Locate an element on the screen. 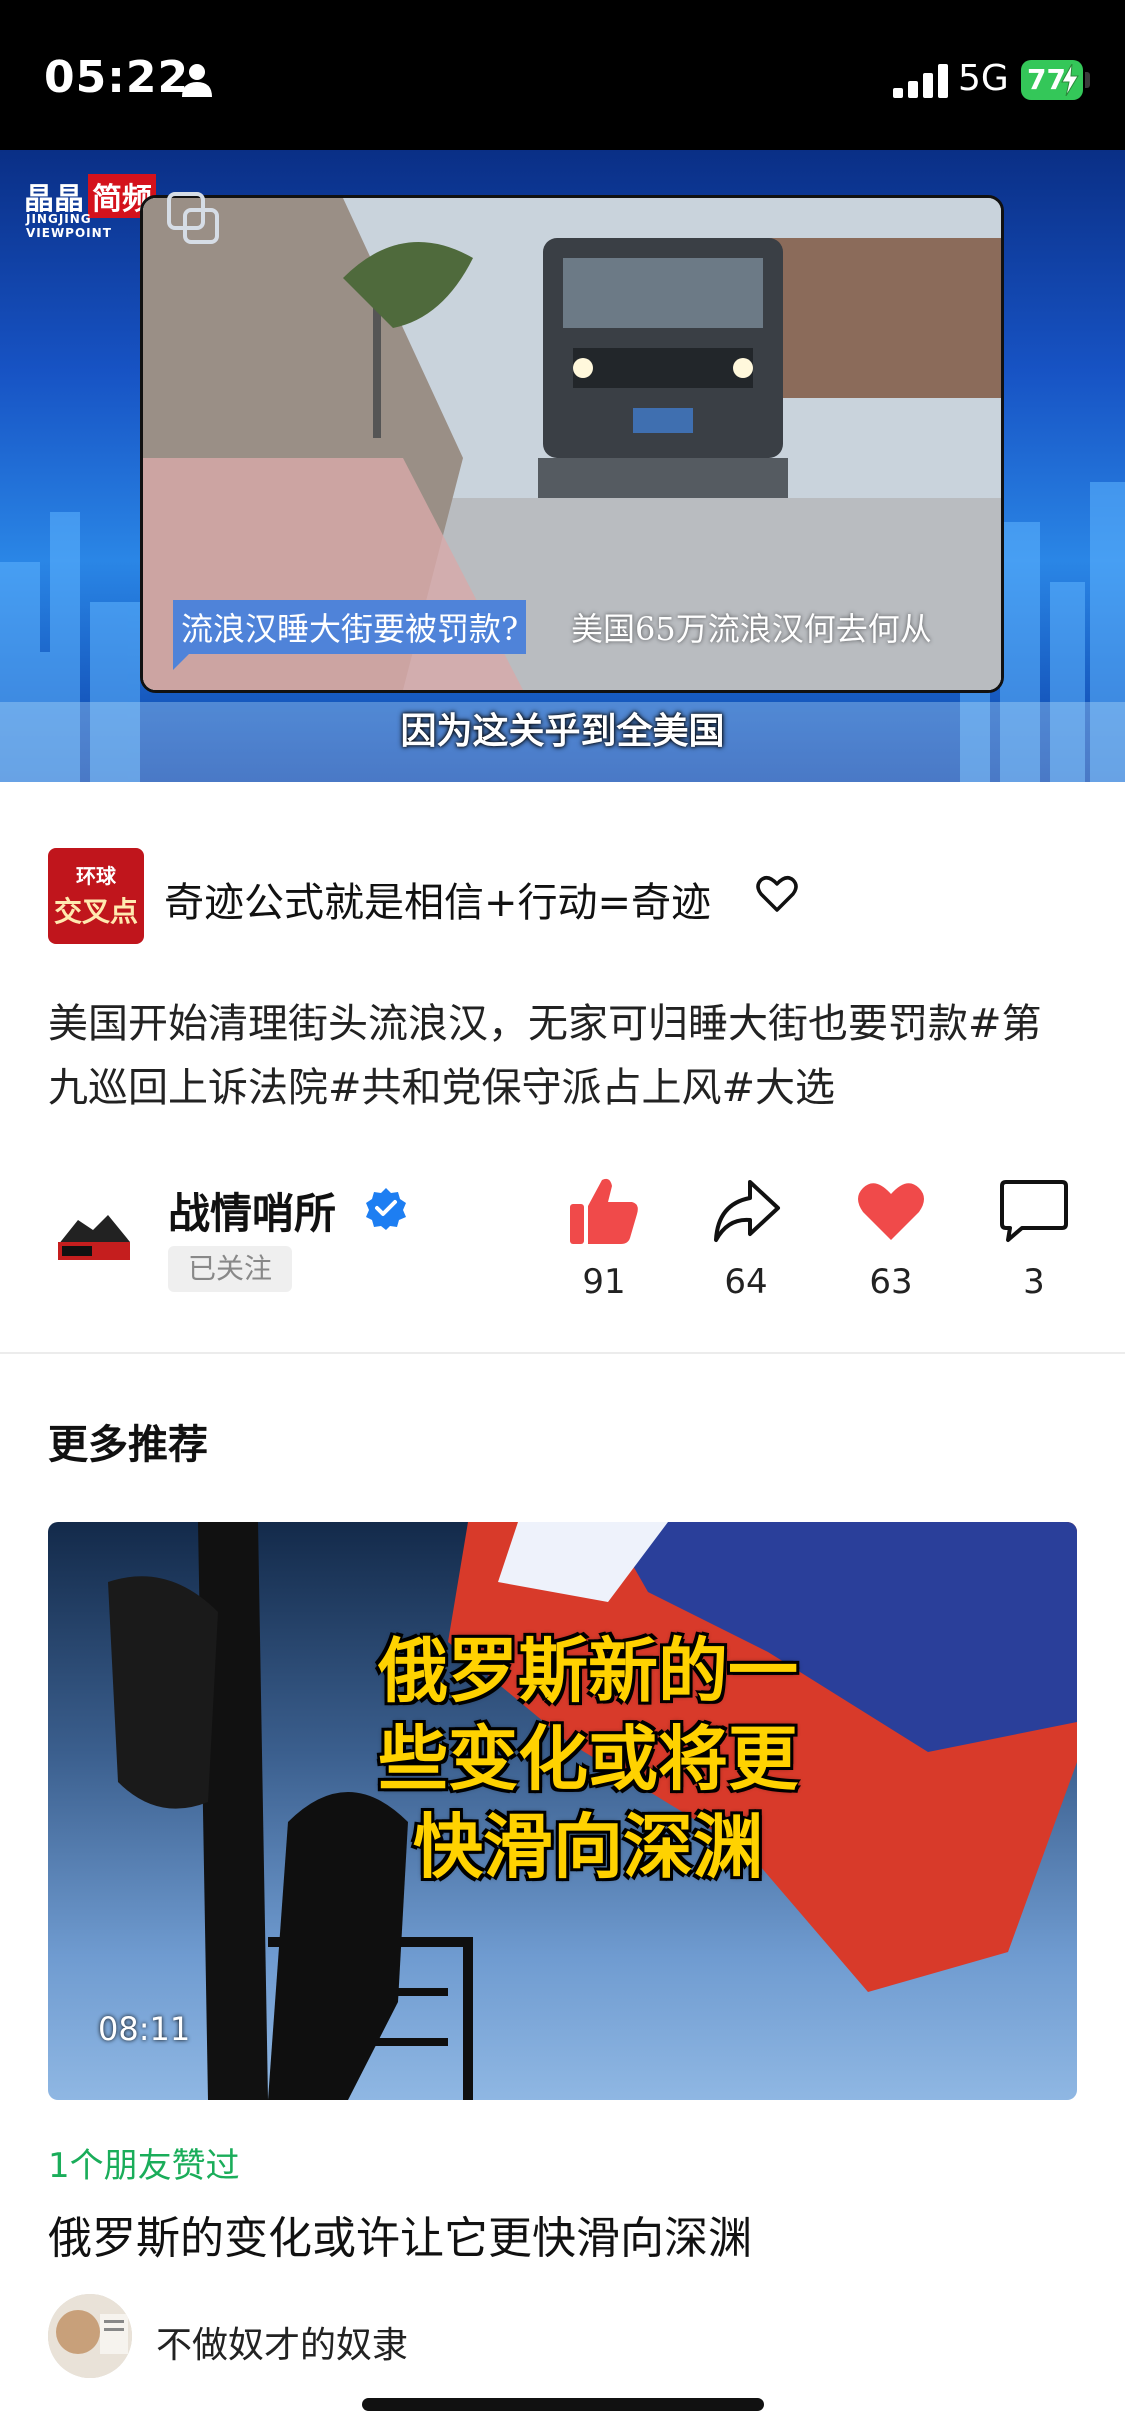 This screenshot has height=2436, width=1125. picture-in-picture-icon is located at coordinates (193, 218).